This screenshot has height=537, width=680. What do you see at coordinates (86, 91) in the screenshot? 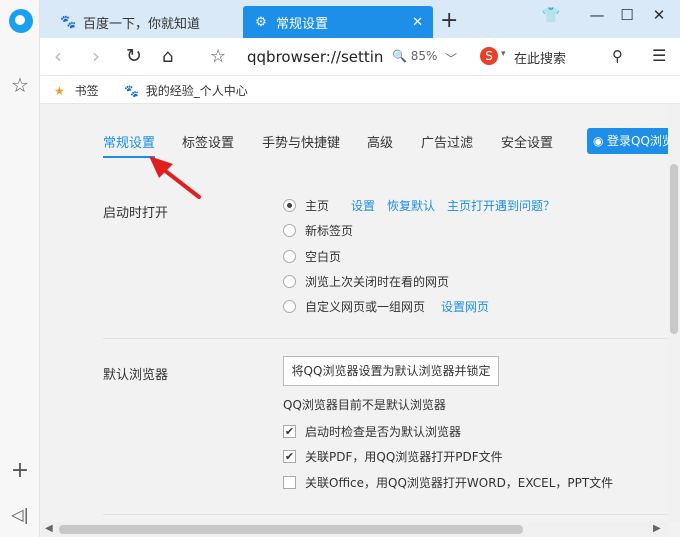
I see `bookmark-label: 书签` at bounding box center [86, 91].